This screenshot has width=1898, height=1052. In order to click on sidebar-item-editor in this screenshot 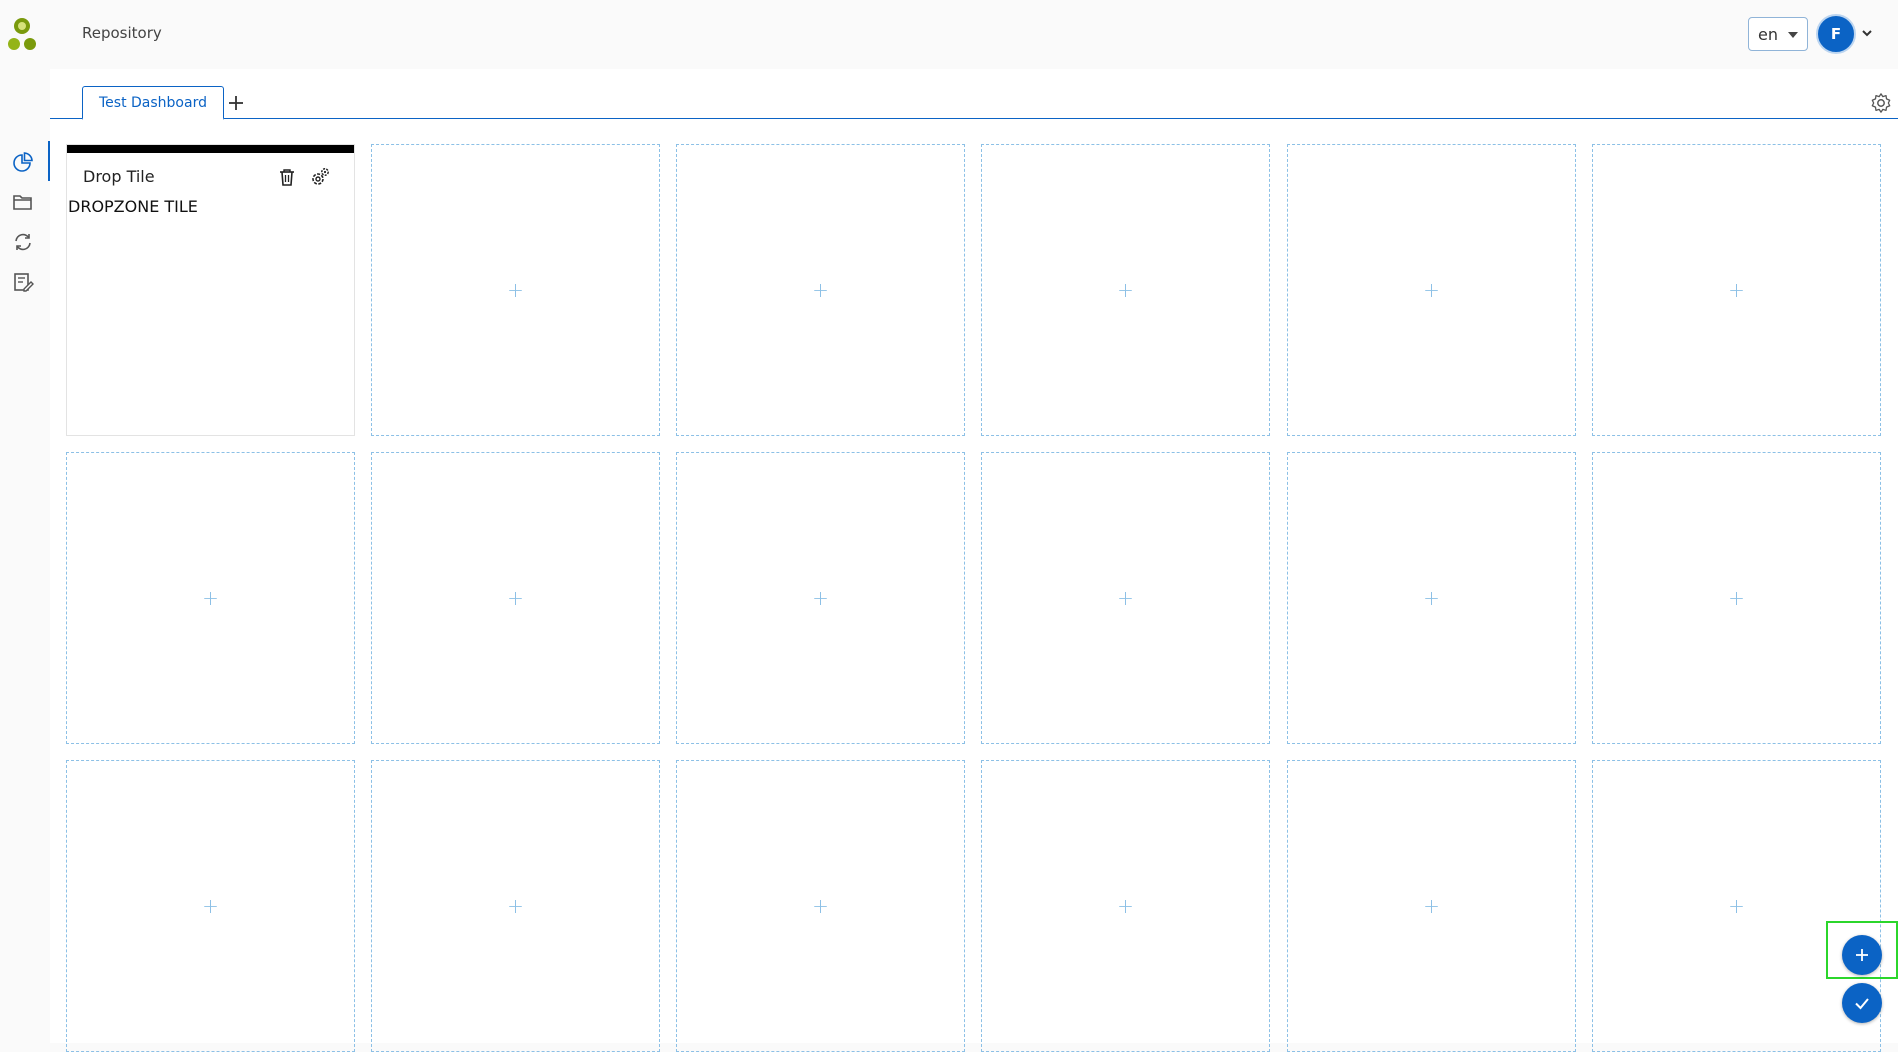, I will do `click(23, 282)`.